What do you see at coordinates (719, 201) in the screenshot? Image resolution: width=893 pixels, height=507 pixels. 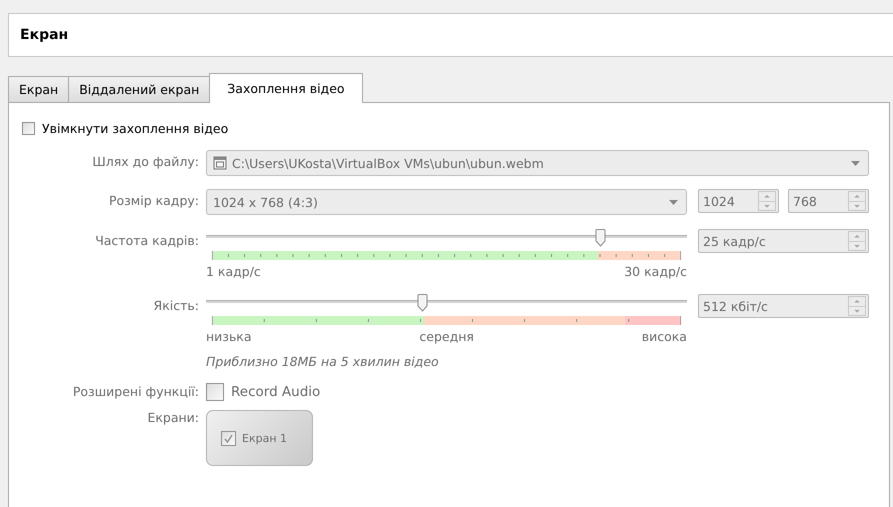 I see `spin-value: 1024` at bounding box center [719, 201].